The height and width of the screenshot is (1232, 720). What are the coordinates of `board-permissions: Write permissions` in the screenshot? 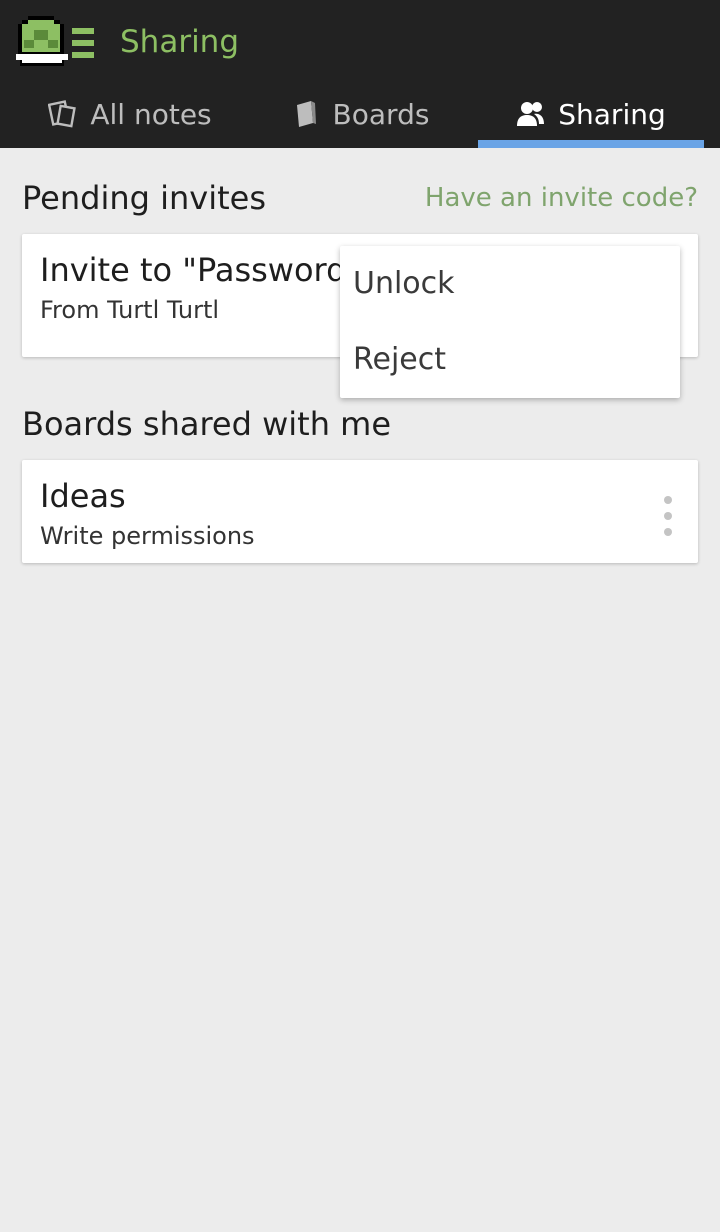 It's located at (147, 536).